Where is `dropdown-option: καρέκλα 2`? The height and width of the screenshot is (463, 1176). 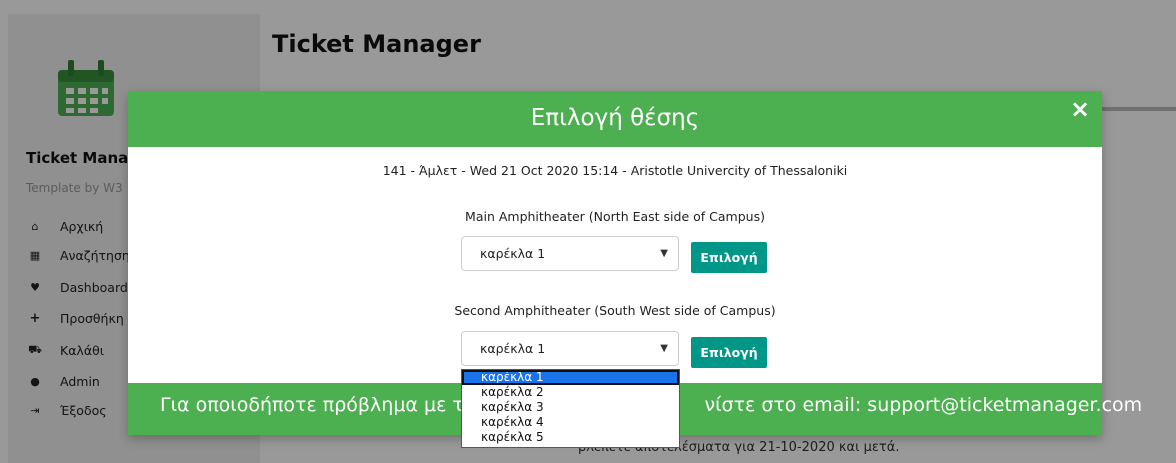 dropdown-option: καρέκλα 2 is located at coordinates (570, 392).